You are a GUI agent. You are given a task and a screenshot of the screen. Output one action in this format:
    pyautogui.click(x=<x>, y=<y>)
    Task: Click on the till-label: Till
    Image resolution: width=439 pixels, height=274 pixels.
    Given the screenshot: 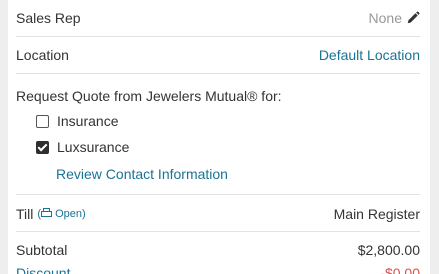 What is the action you would take?
    pyautogui.click(x=25, y=214)
    